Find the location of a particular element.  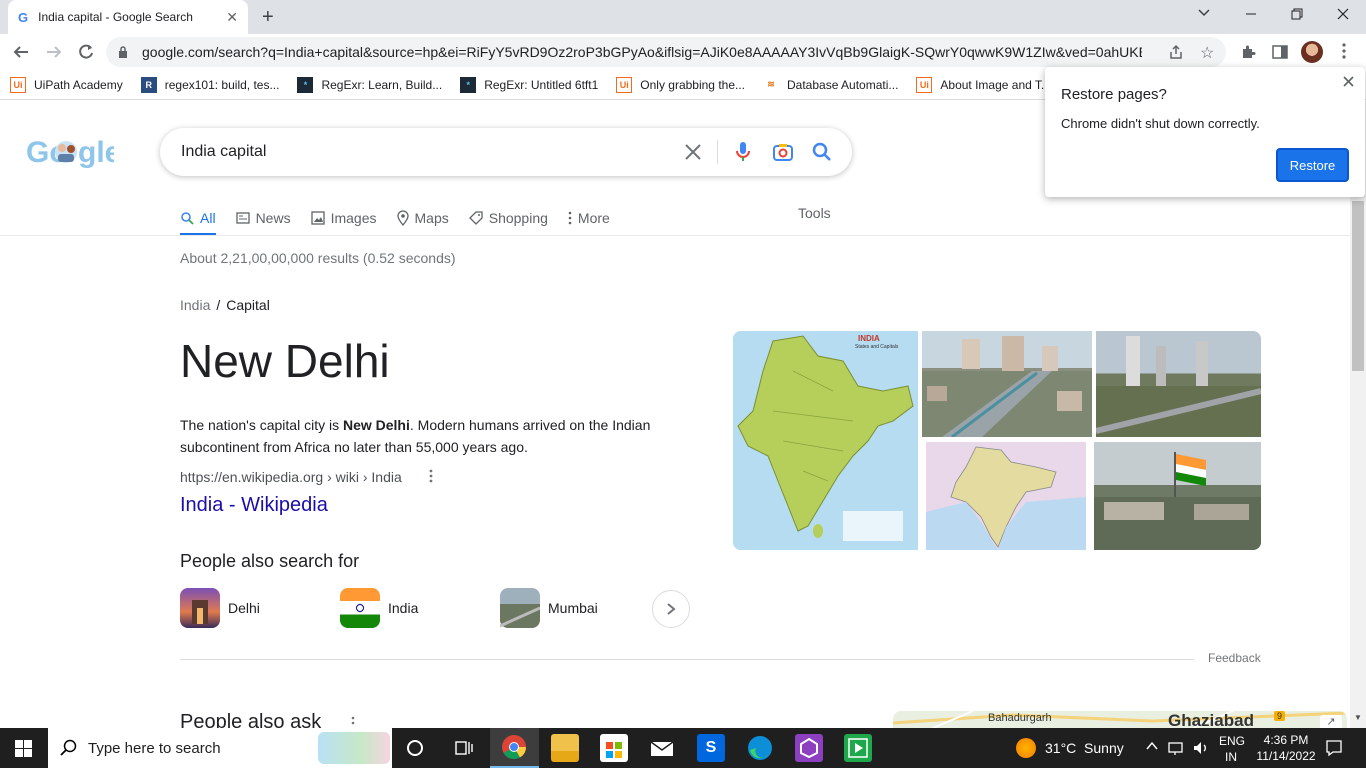

close-window-icon is located at coordinates (1343, 14).